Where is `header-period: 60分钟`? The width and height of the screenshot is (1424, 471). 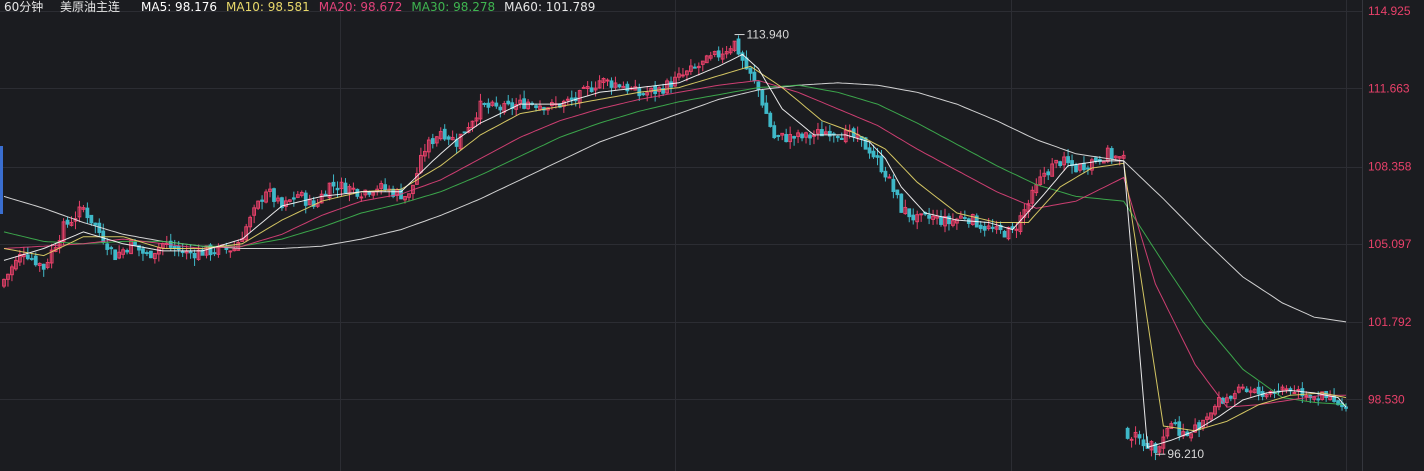
header-period: 60分钟 is located at coordinates (23, 7).